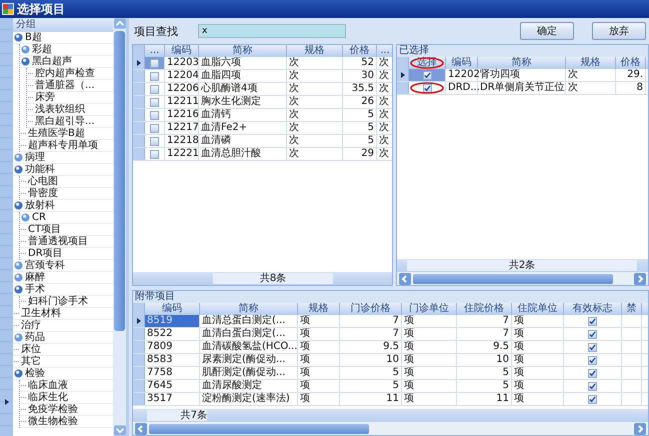 This screenshot has height=436, width=649. Describe the element at coordinates (40, 169) in the screenshot. I see `tree-item: 功能科` at that location.